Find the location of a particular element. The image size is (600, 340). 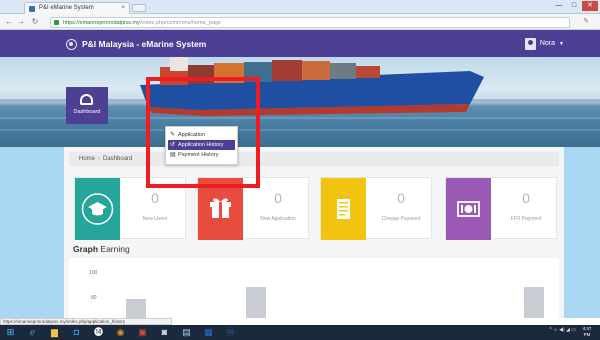

stat-label: Cheque Payment is located at coordinates (401, 219).